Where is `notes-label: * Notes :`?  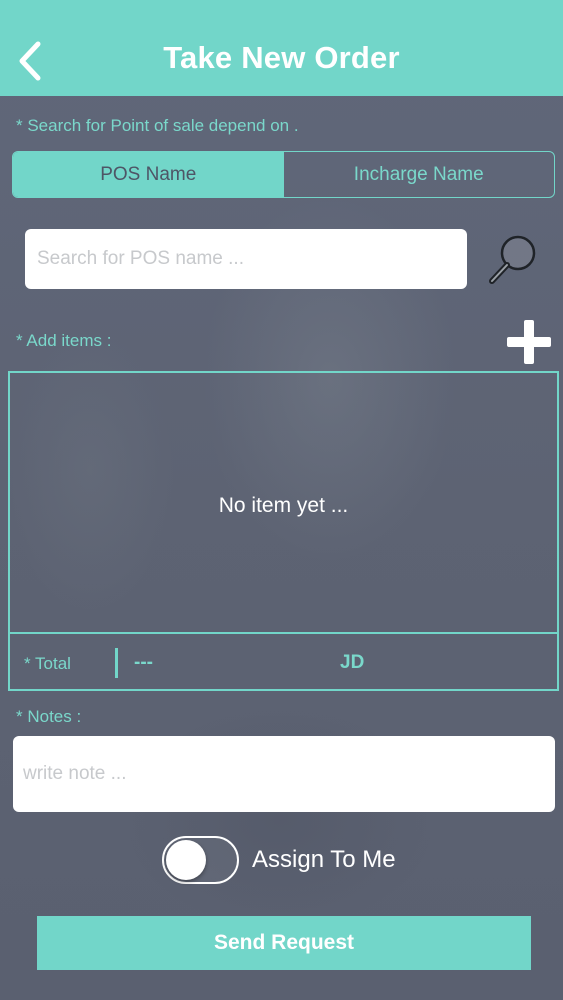 notes-label: * Notes : is located at coordinates (49, 716).